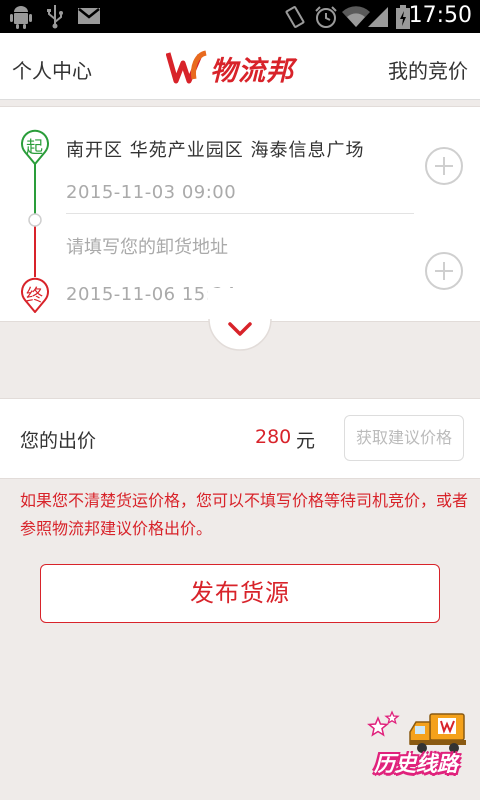  What do you see at coordinates (34, 148) in the screenshot?
I see `start-badge: 起` at bounding box center [34, 148].